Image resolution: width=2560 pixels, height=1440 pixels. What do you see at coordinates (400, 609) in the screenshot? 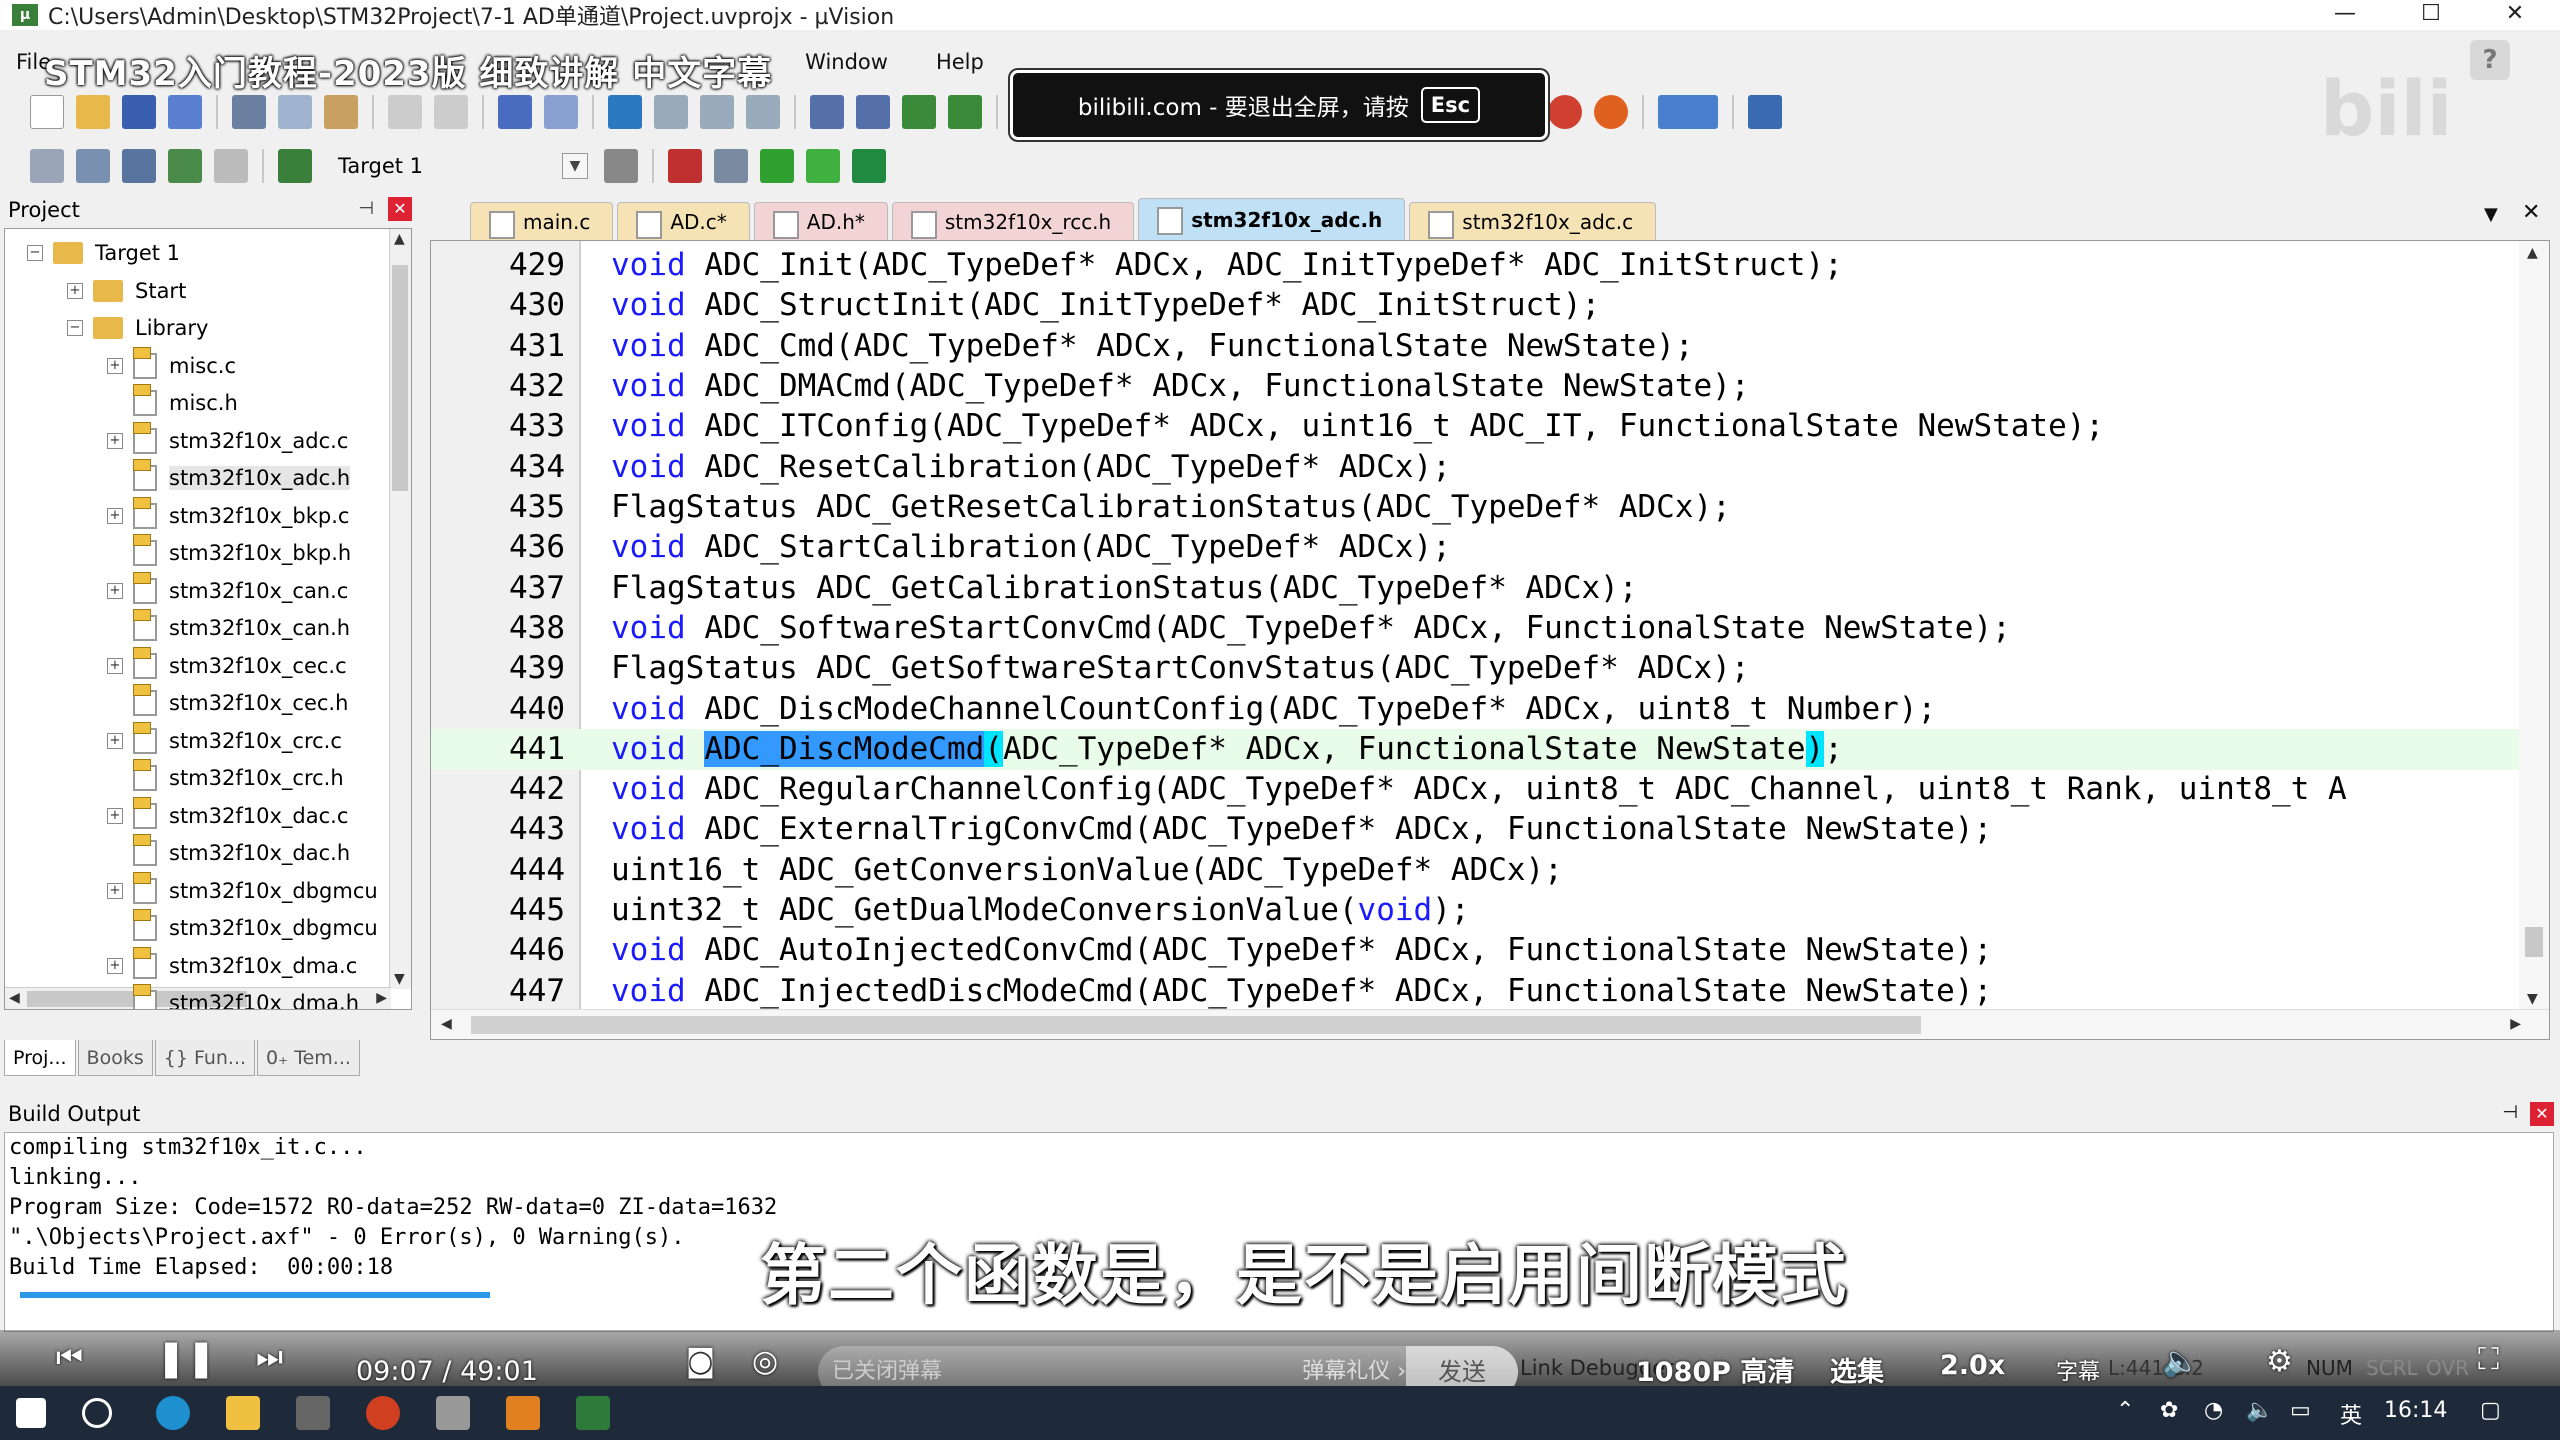
I see `tree-vertical-scrollbar: ▲ ▼` at bounding box center [400, 609].